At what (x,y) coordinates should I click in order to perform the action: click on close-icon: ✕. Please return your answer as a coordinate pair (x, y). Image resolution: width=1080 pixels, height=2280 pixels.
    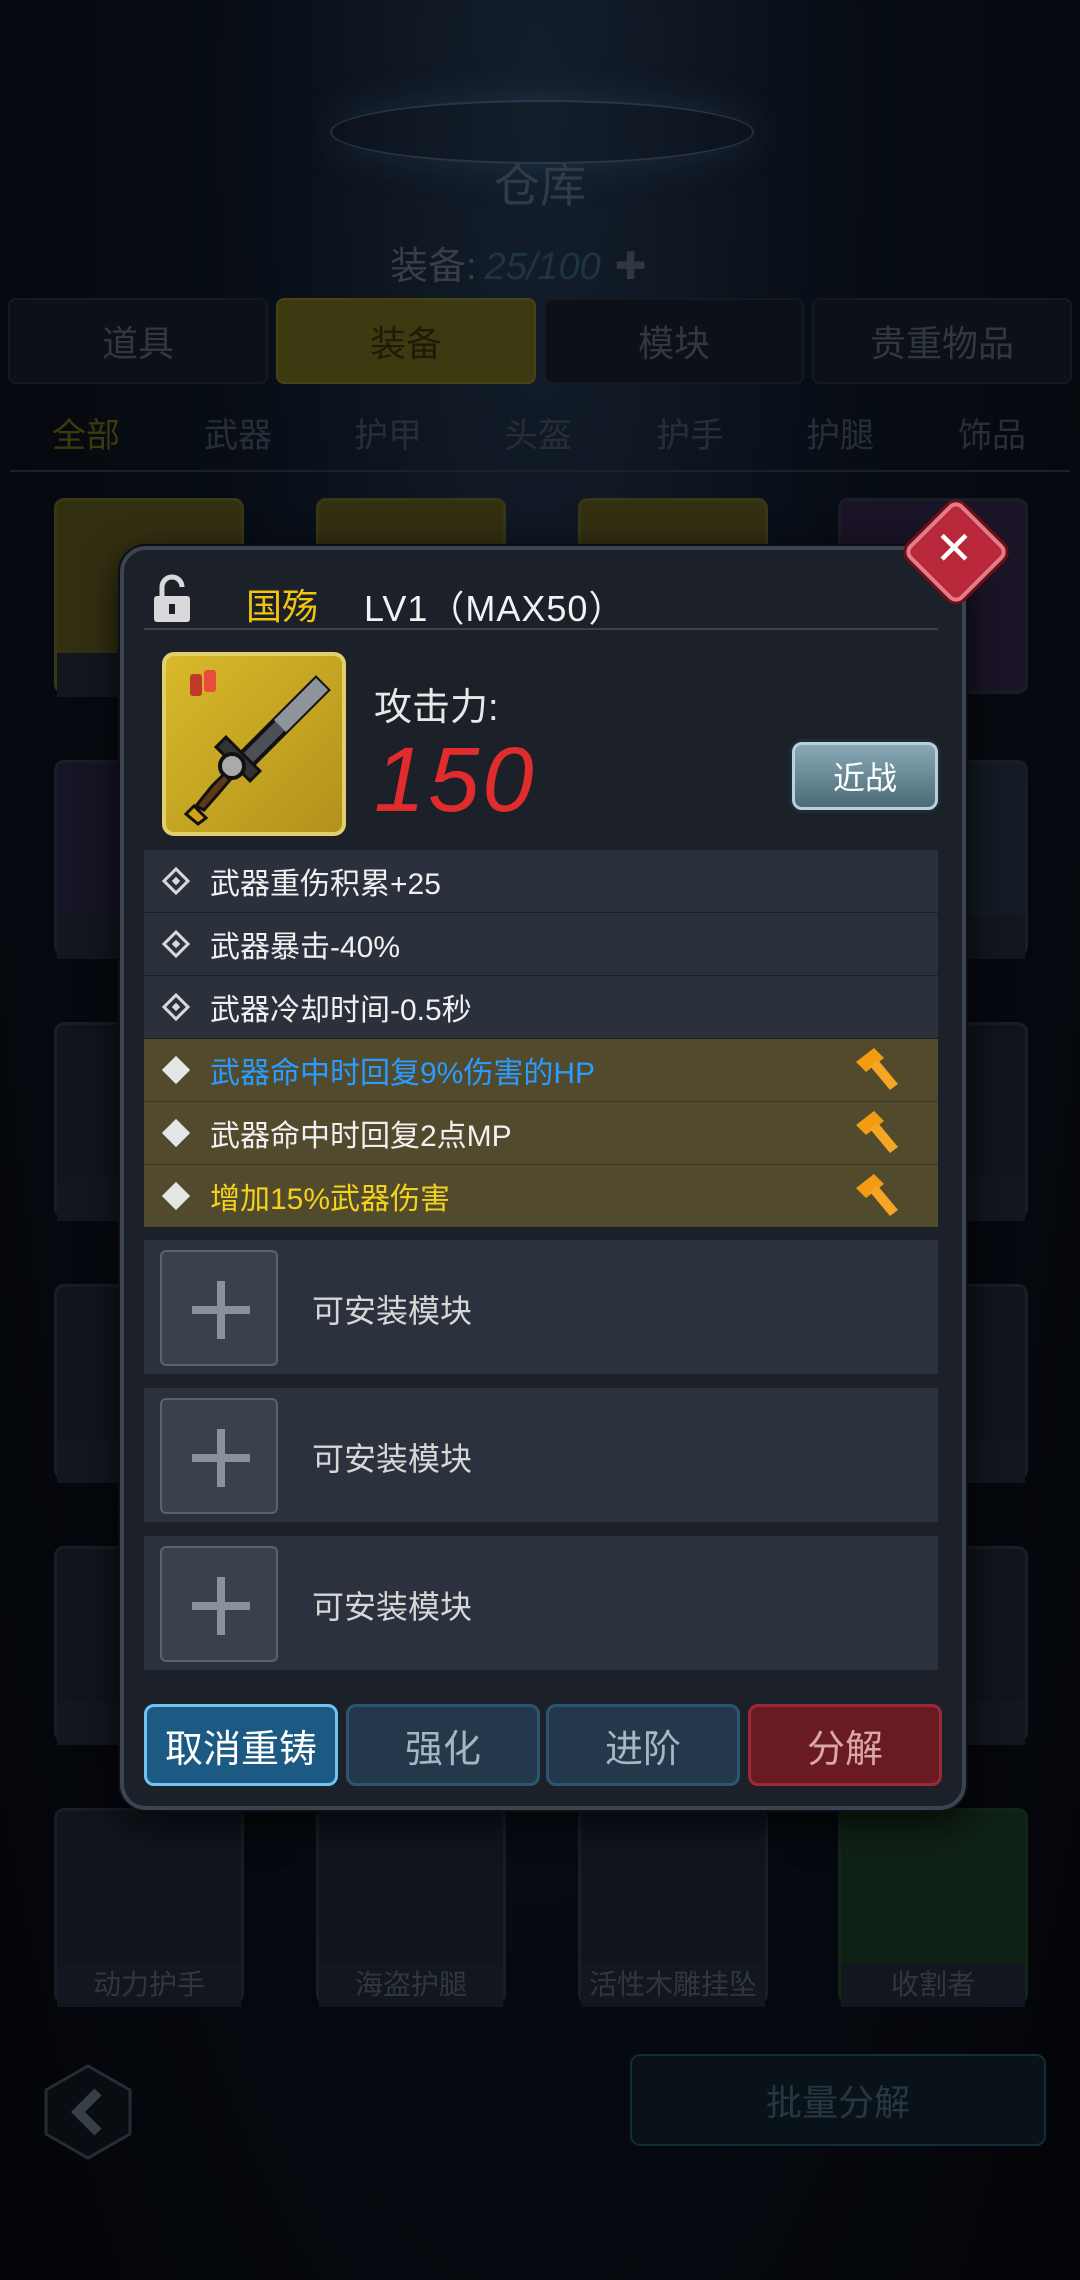
    Looking at the image, I should click on (954, 548).